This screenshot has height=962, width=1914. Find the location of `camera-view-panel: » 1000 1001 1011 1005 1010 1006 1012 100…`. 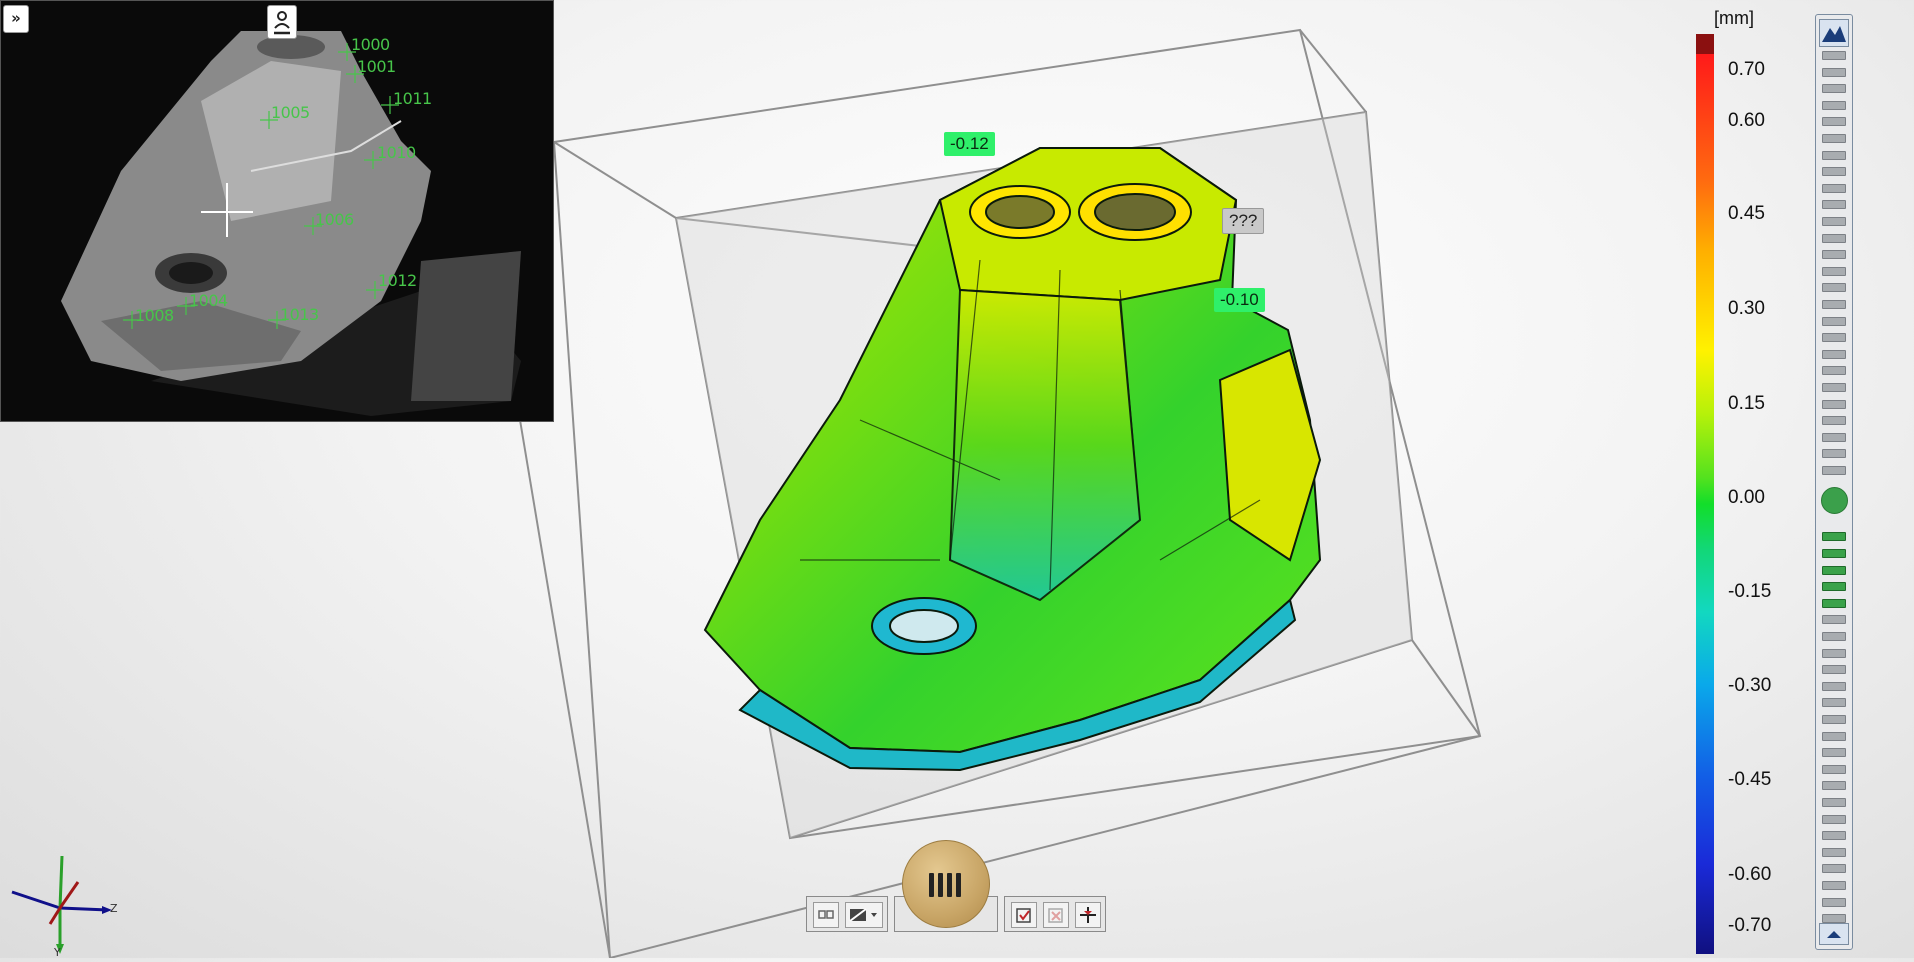

camera-view-panel: » 1000 1001 1011 1005 1010 1006 1012 100… is located at coordinates (277, 211).